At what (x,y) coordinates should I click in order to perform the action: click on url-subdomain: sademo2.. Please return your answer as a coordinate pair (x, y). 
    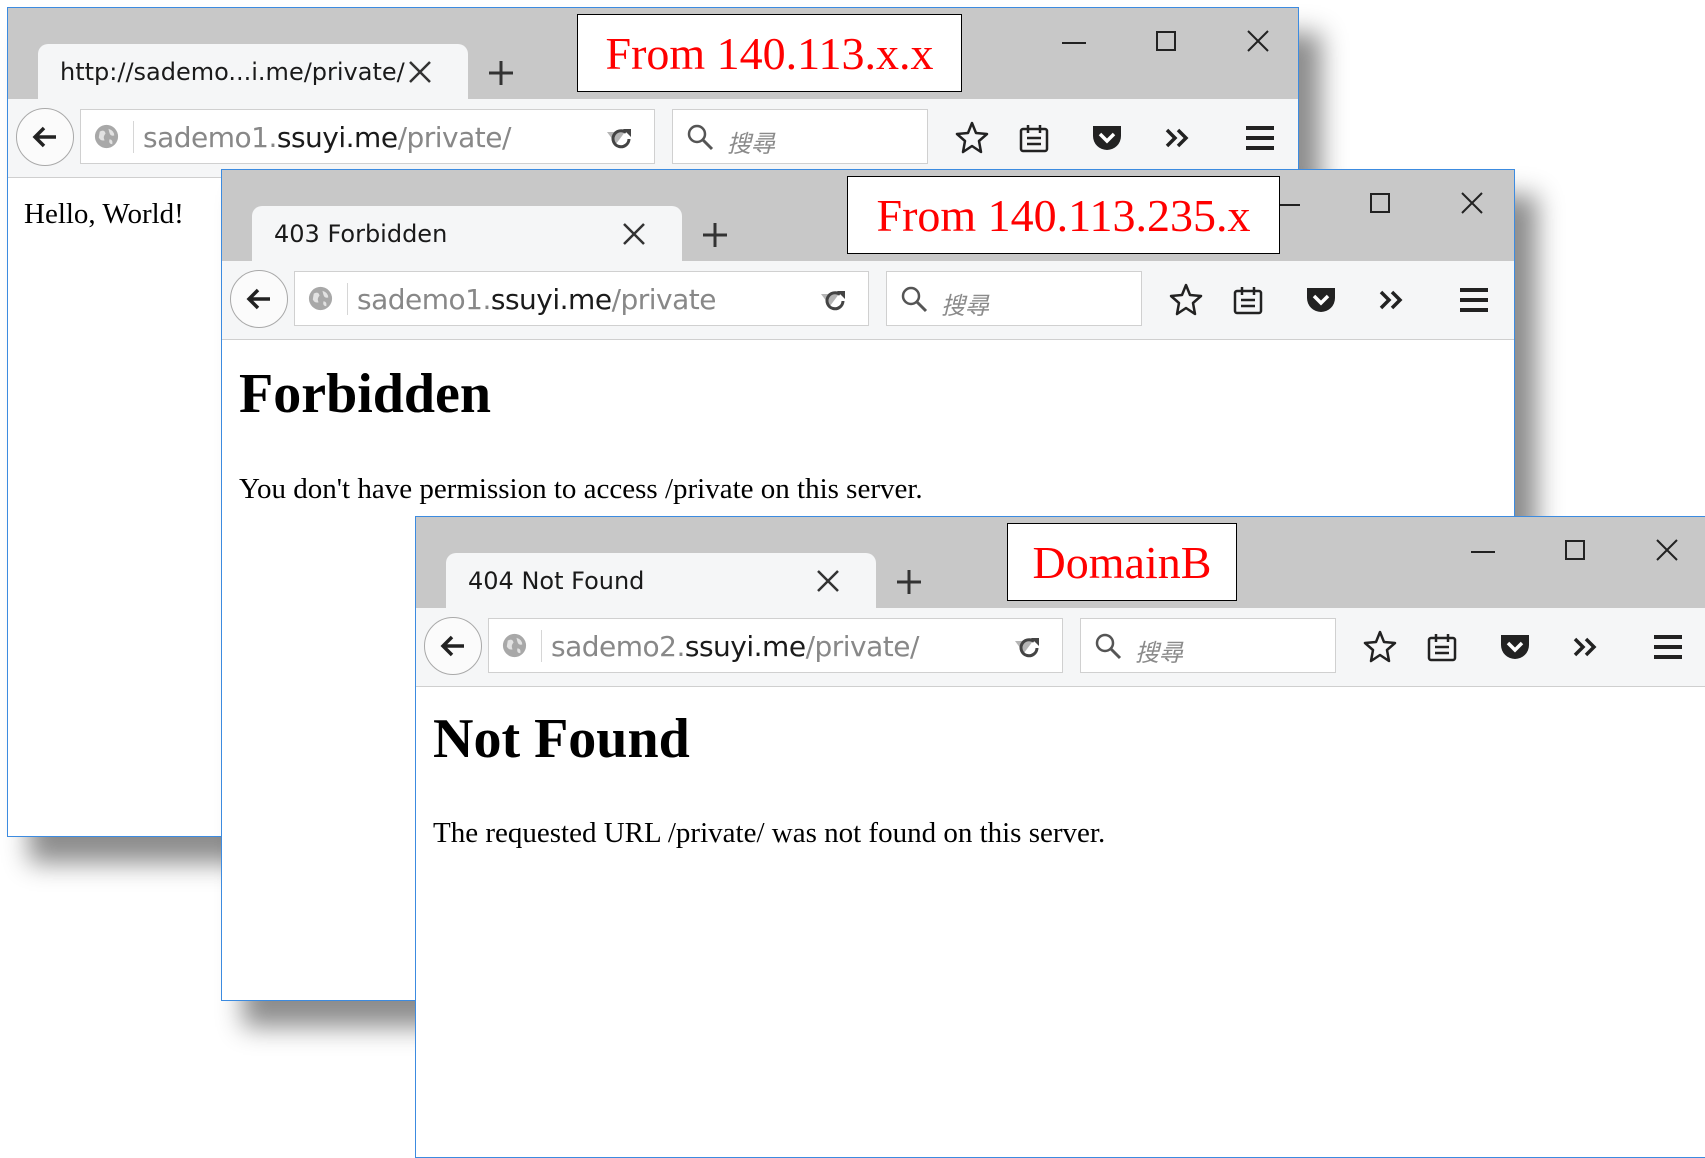
    Looking at the image, I should click on (618, 646).